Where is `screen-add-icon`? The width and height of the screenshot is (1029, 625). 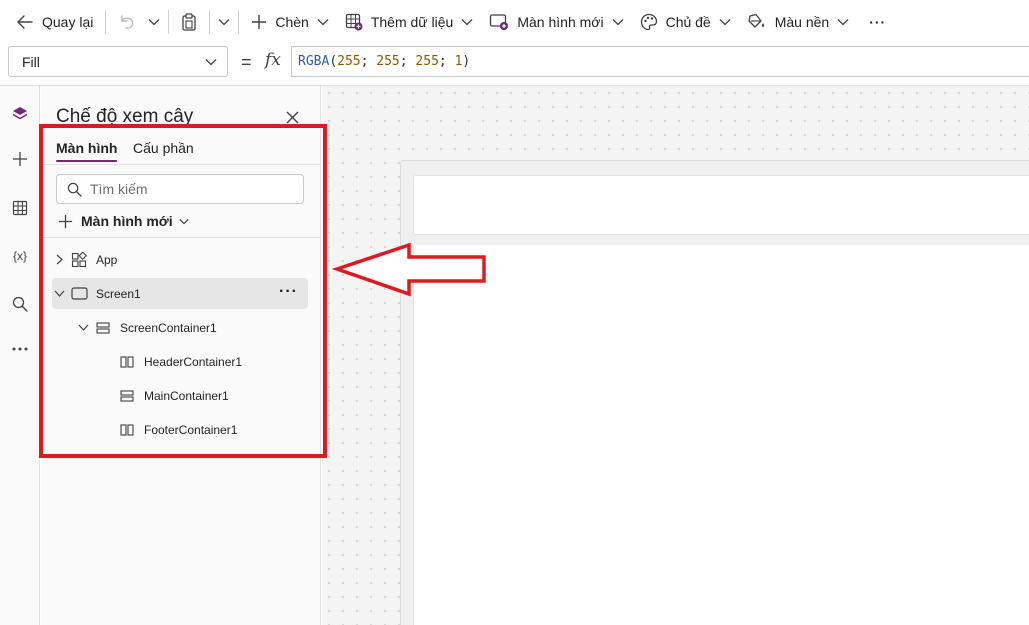
screen-add-icon is located at coordinates (499, 22).